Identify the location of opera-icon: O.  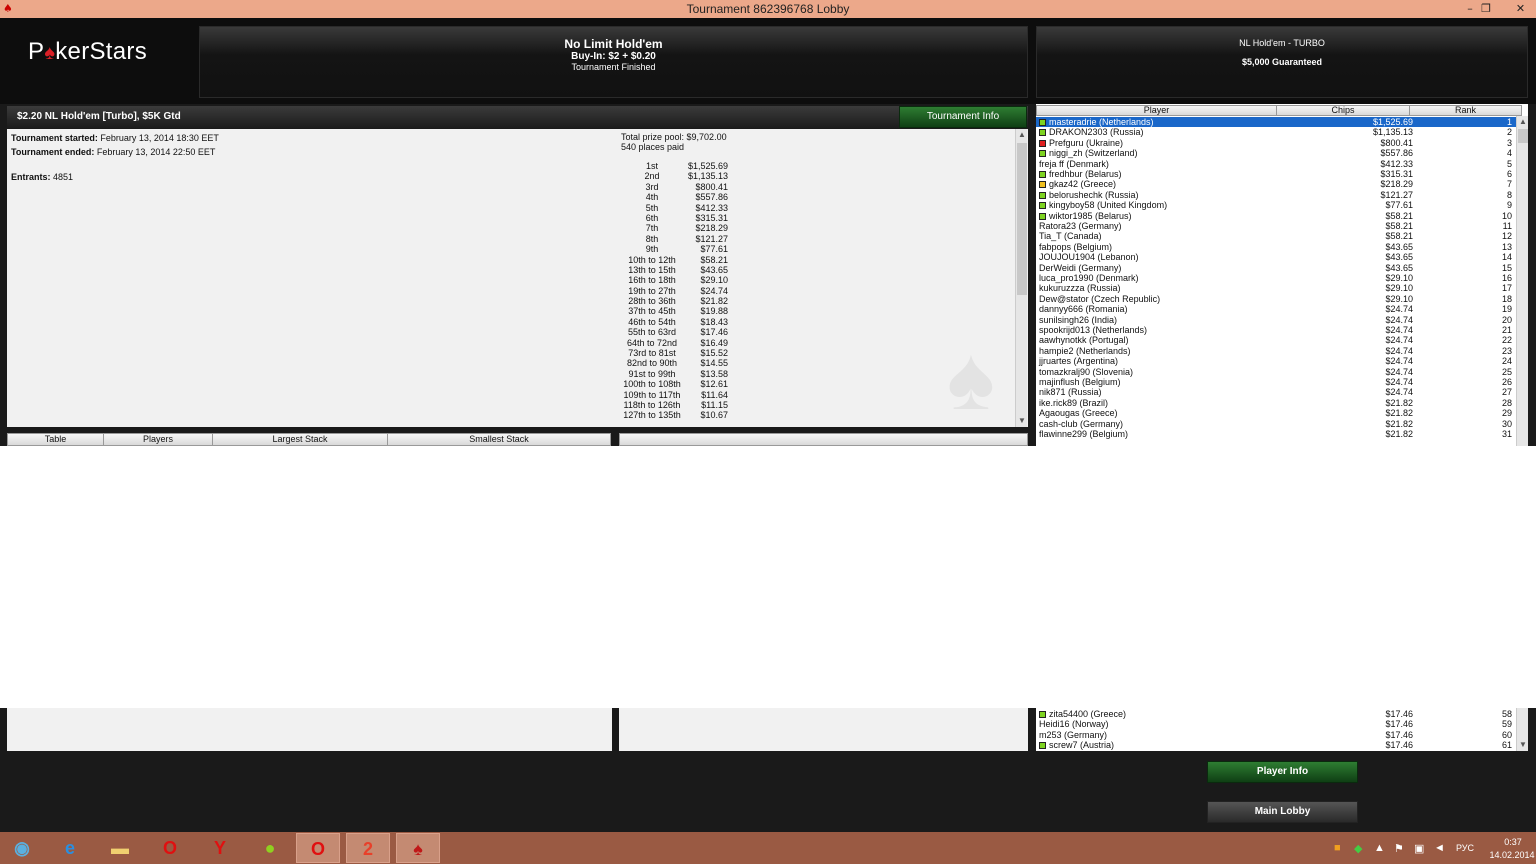
(170, 848).